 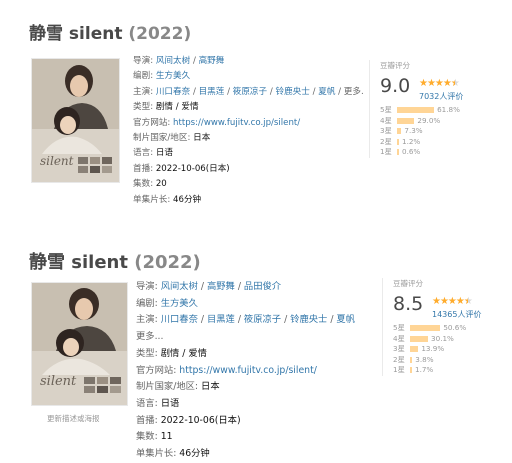 I want to click on rating-percent: 7.3%, so click(x=413, y=130).